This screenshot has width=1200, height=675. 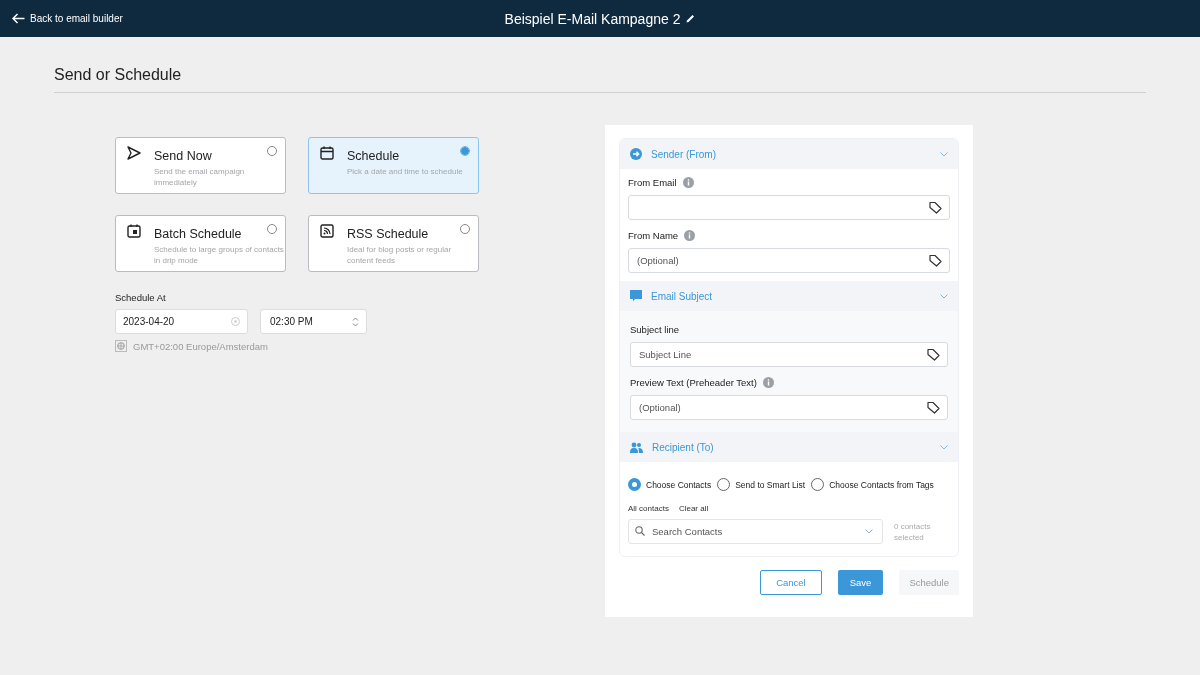 What do you see at coordinates (913, 531) in the screenshot?
I see `contacts-count: 0 contacts selected` at bounding box center [913, 531].